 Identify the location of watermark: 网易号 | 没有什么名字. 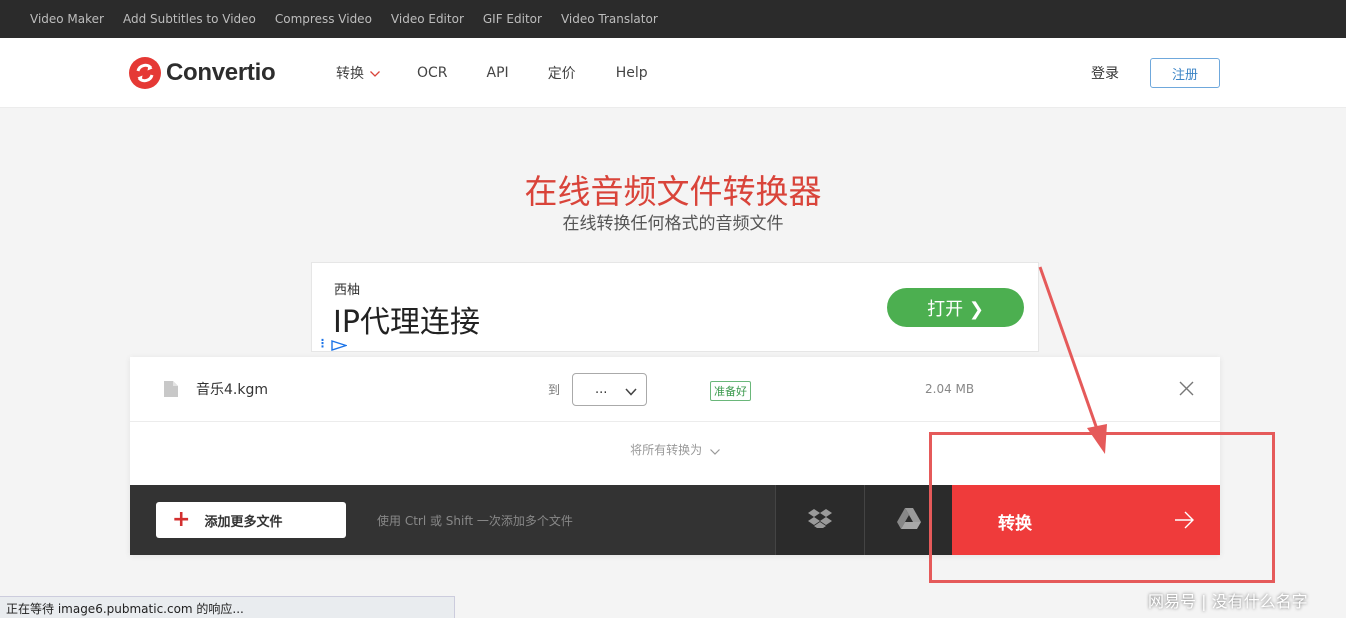
(1228, 601).